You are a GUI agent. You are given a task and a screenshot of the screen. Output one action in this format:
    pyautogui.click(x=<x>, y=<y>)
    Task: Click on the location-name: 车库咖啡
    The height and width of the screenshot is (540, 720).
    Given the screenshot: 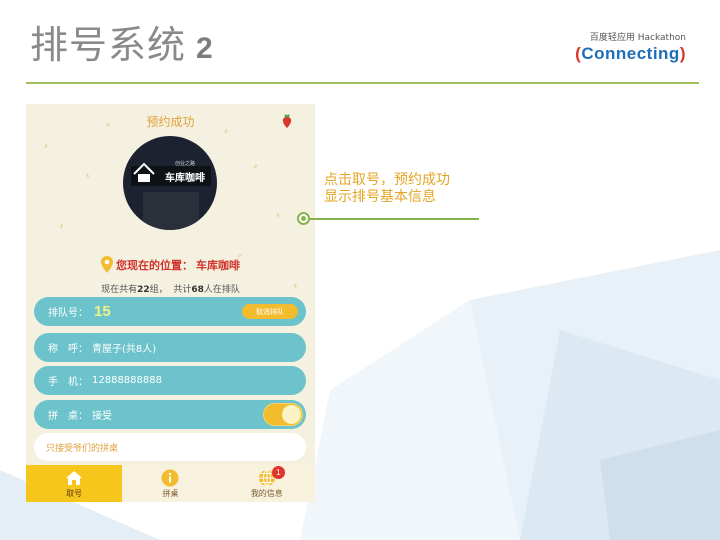 What is the action you would take?
    pyautogui.click(x=218, y=265)
    